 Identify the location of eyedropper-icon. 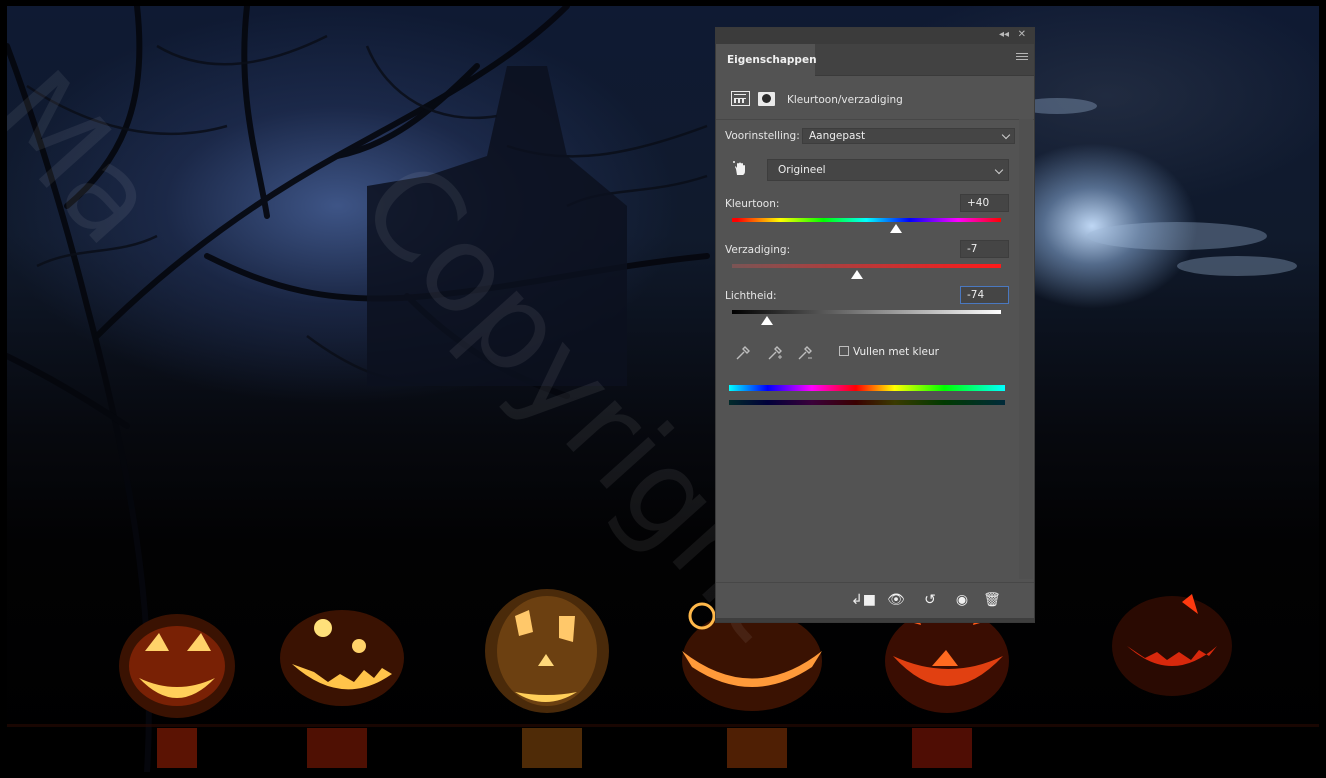
(743, 353).